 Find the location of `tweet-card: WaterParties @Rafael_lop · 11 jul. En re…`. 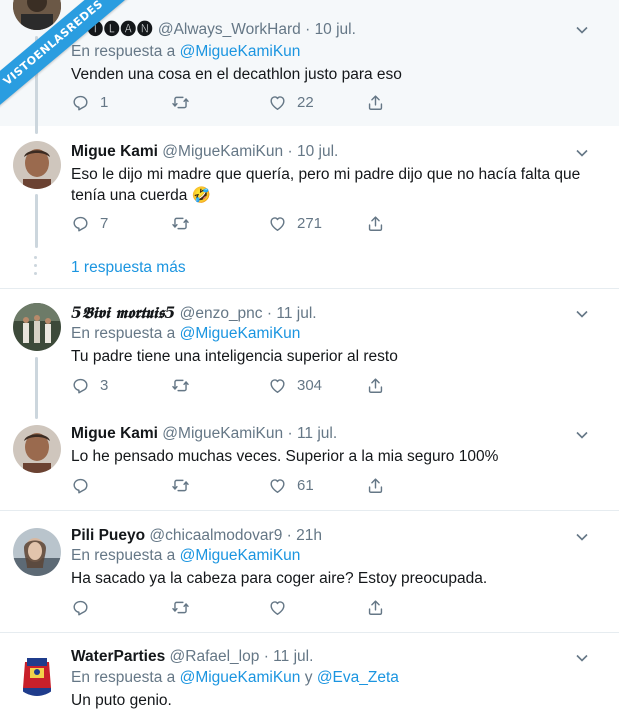

tweet-card: WaterParties @Rafael_lop · 11 jul. En re… is located at coordinates (309, 678).